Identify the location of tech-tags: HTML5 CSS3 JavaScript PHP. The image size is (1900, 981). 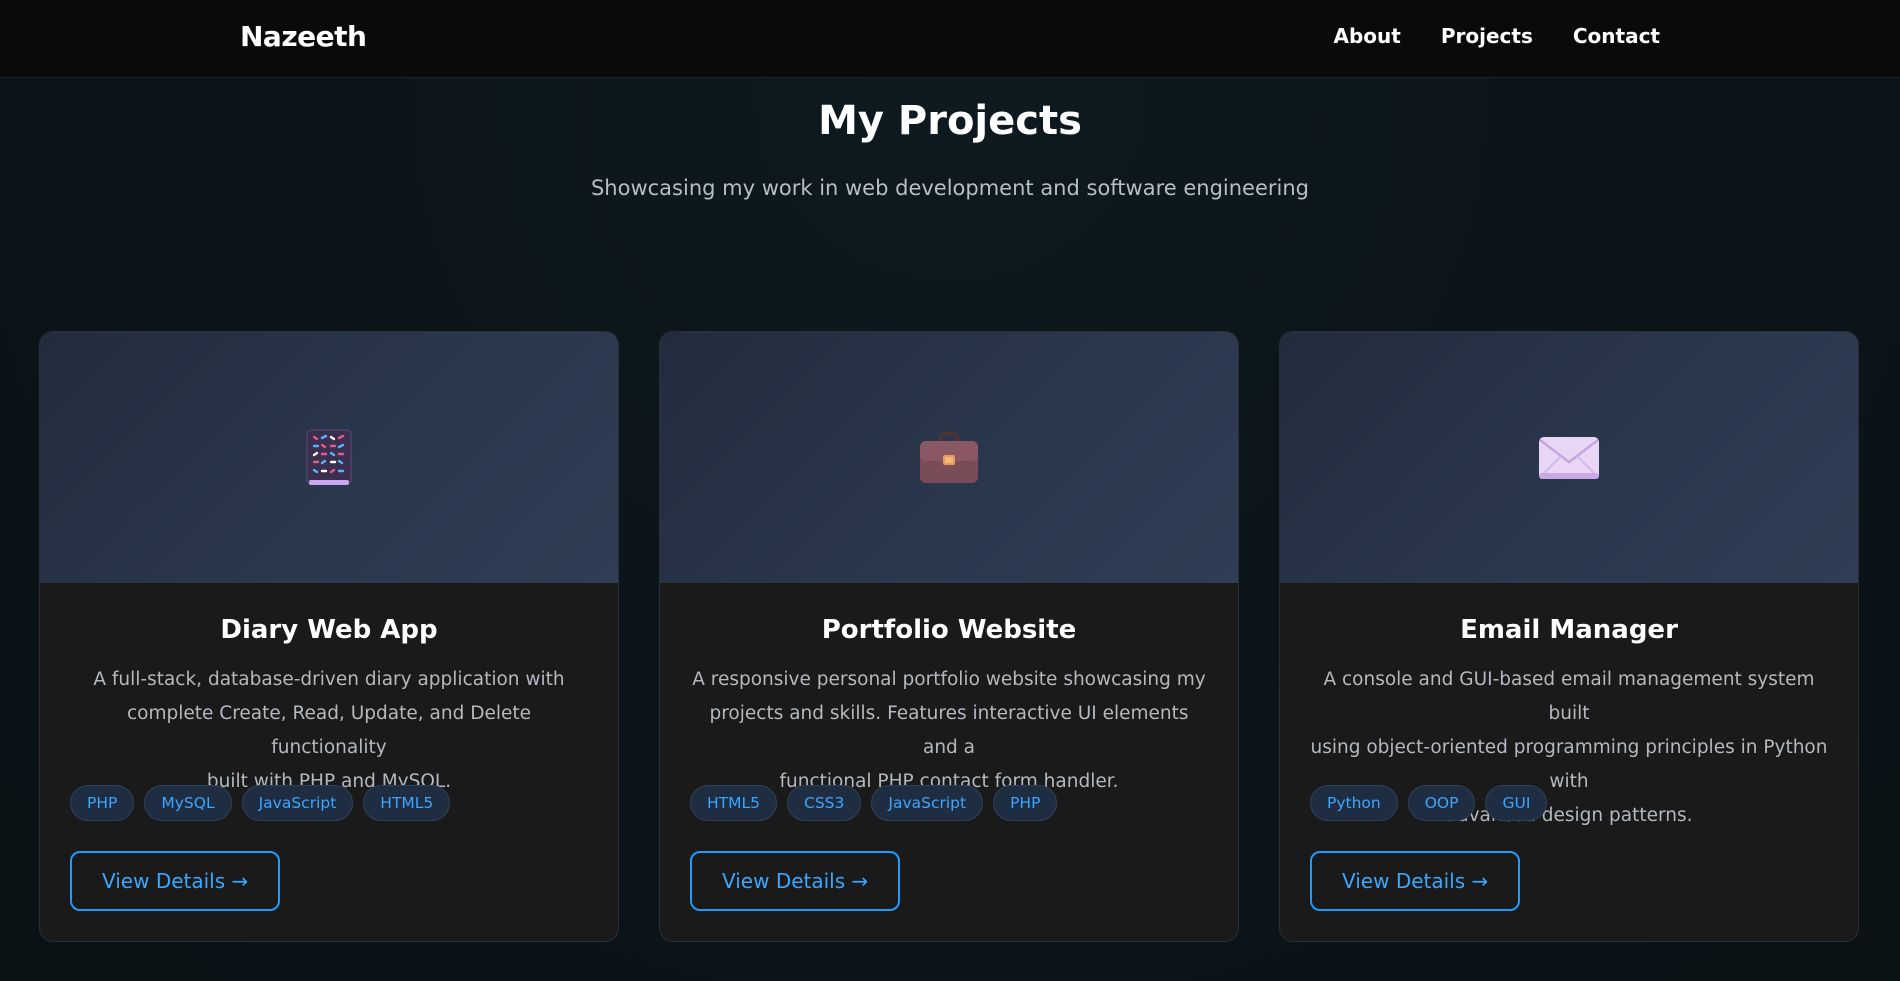
(874, 803).